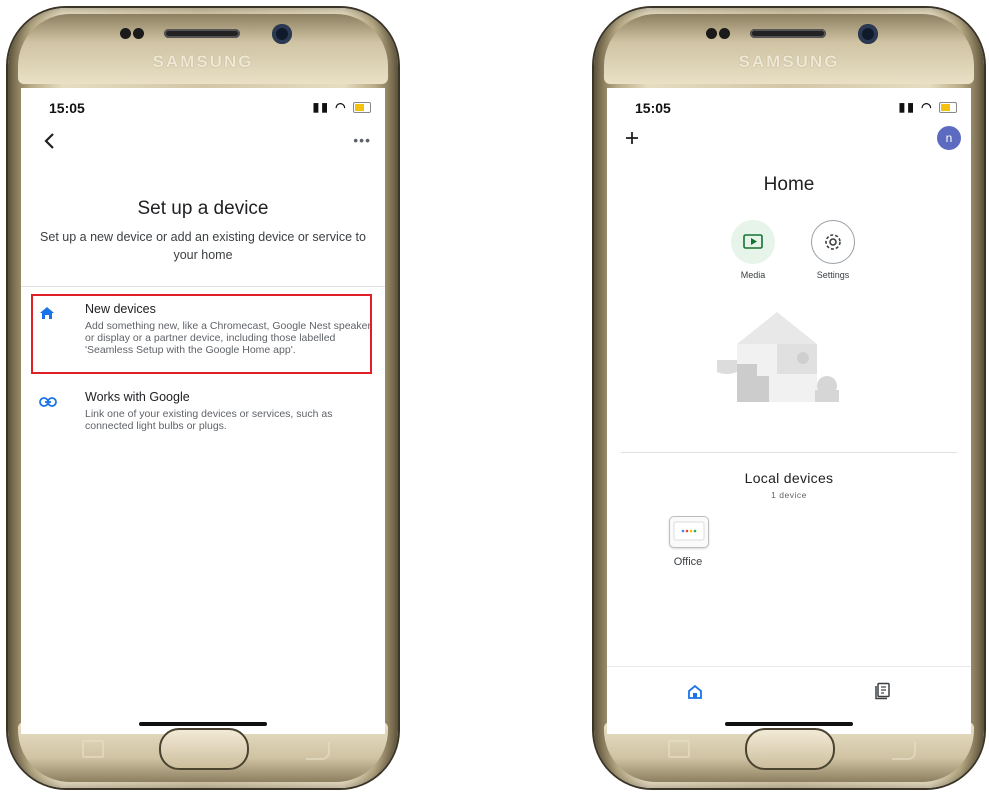  I want to click on back-button, so click(49, 143).